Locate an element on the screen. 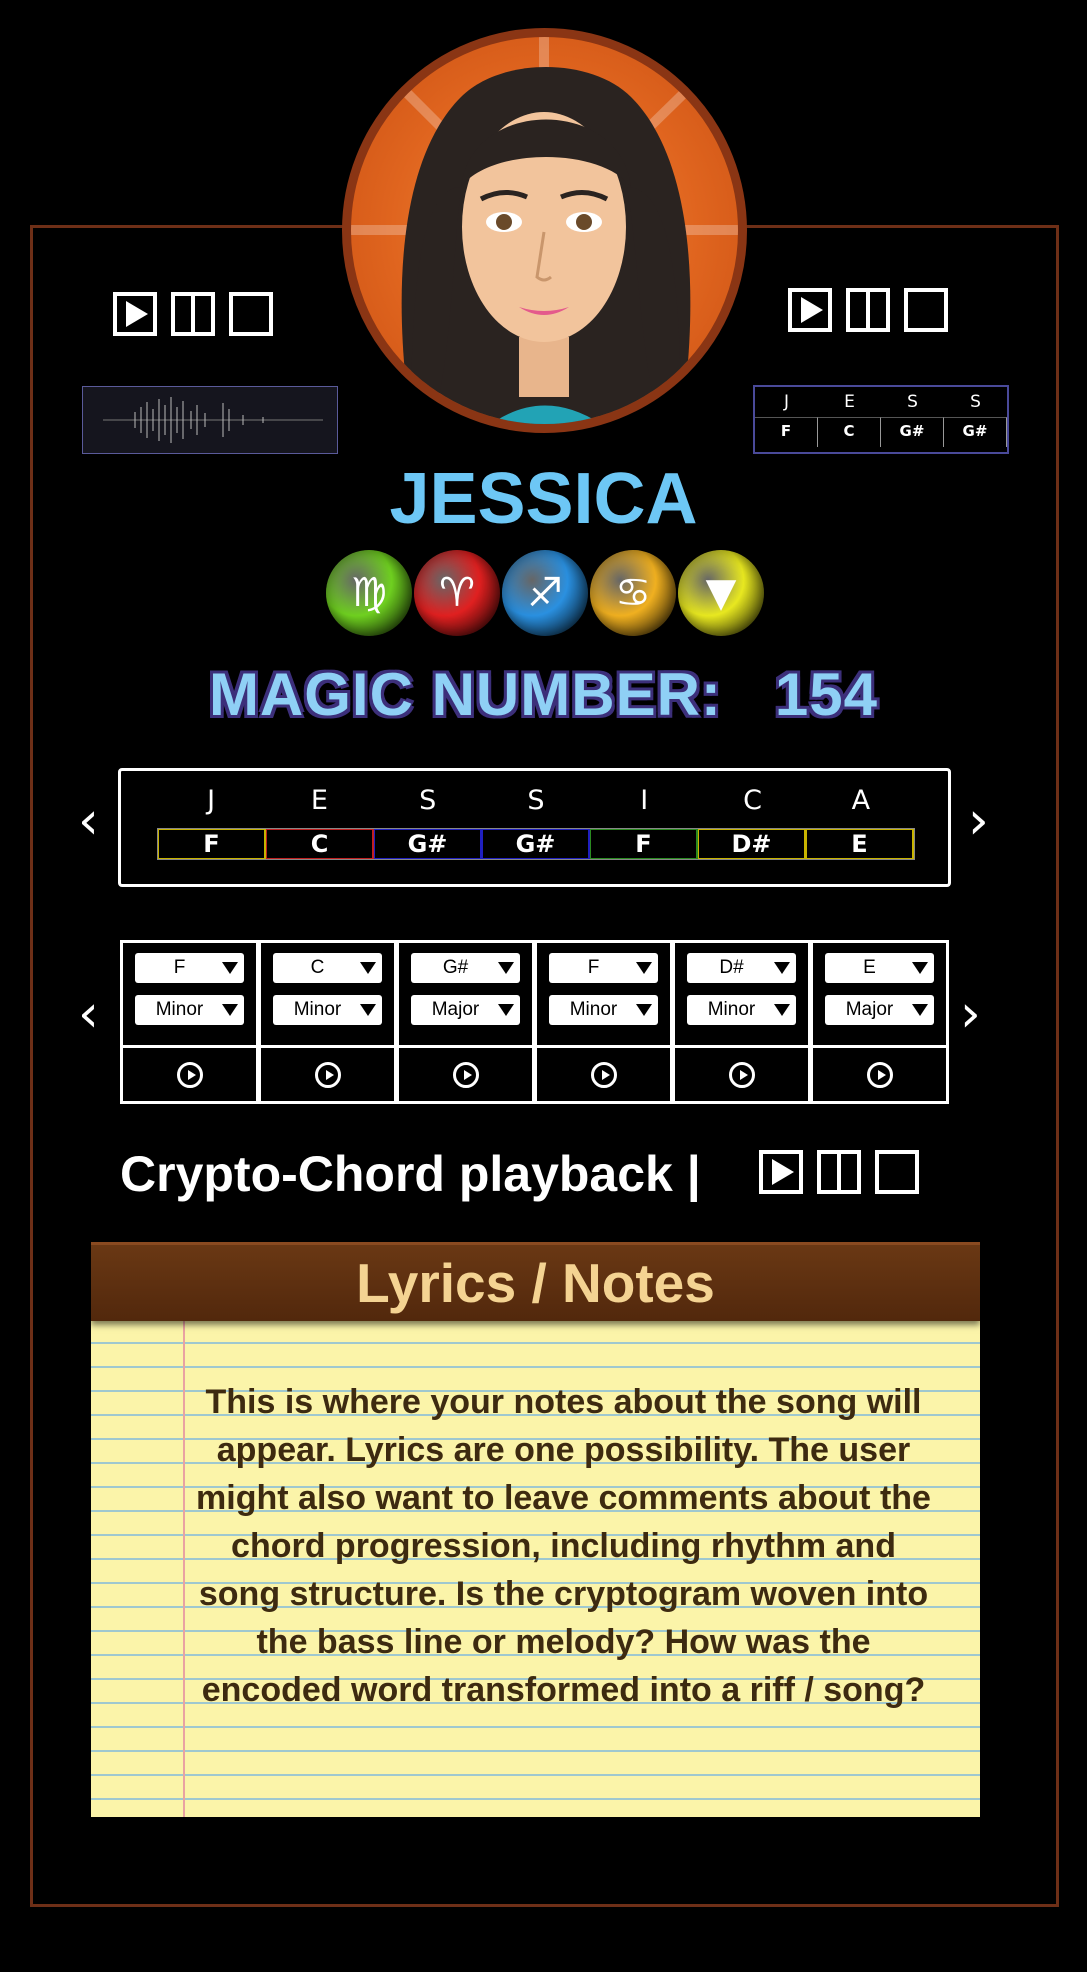 The width and height of the screenshot is (1087, 1972). chord-root-select: C is located at coordinates (327, 968).